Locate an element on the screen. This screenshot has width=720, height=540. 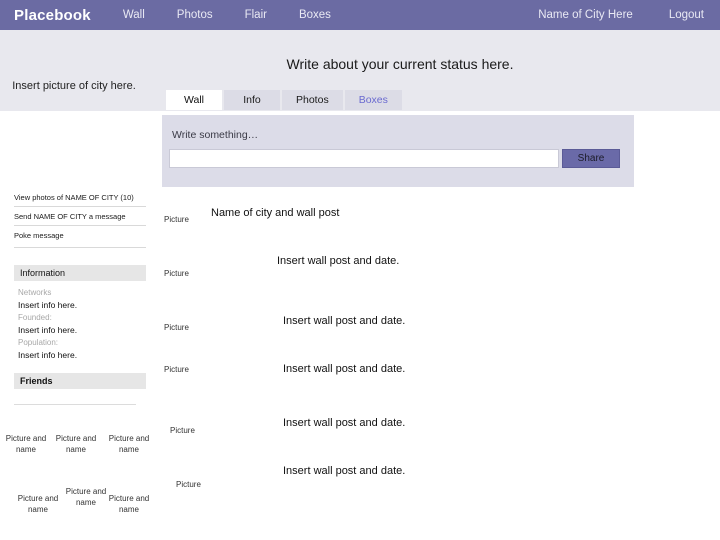
info-value-networks: Insert info here. is located at coordinates (48, 305).